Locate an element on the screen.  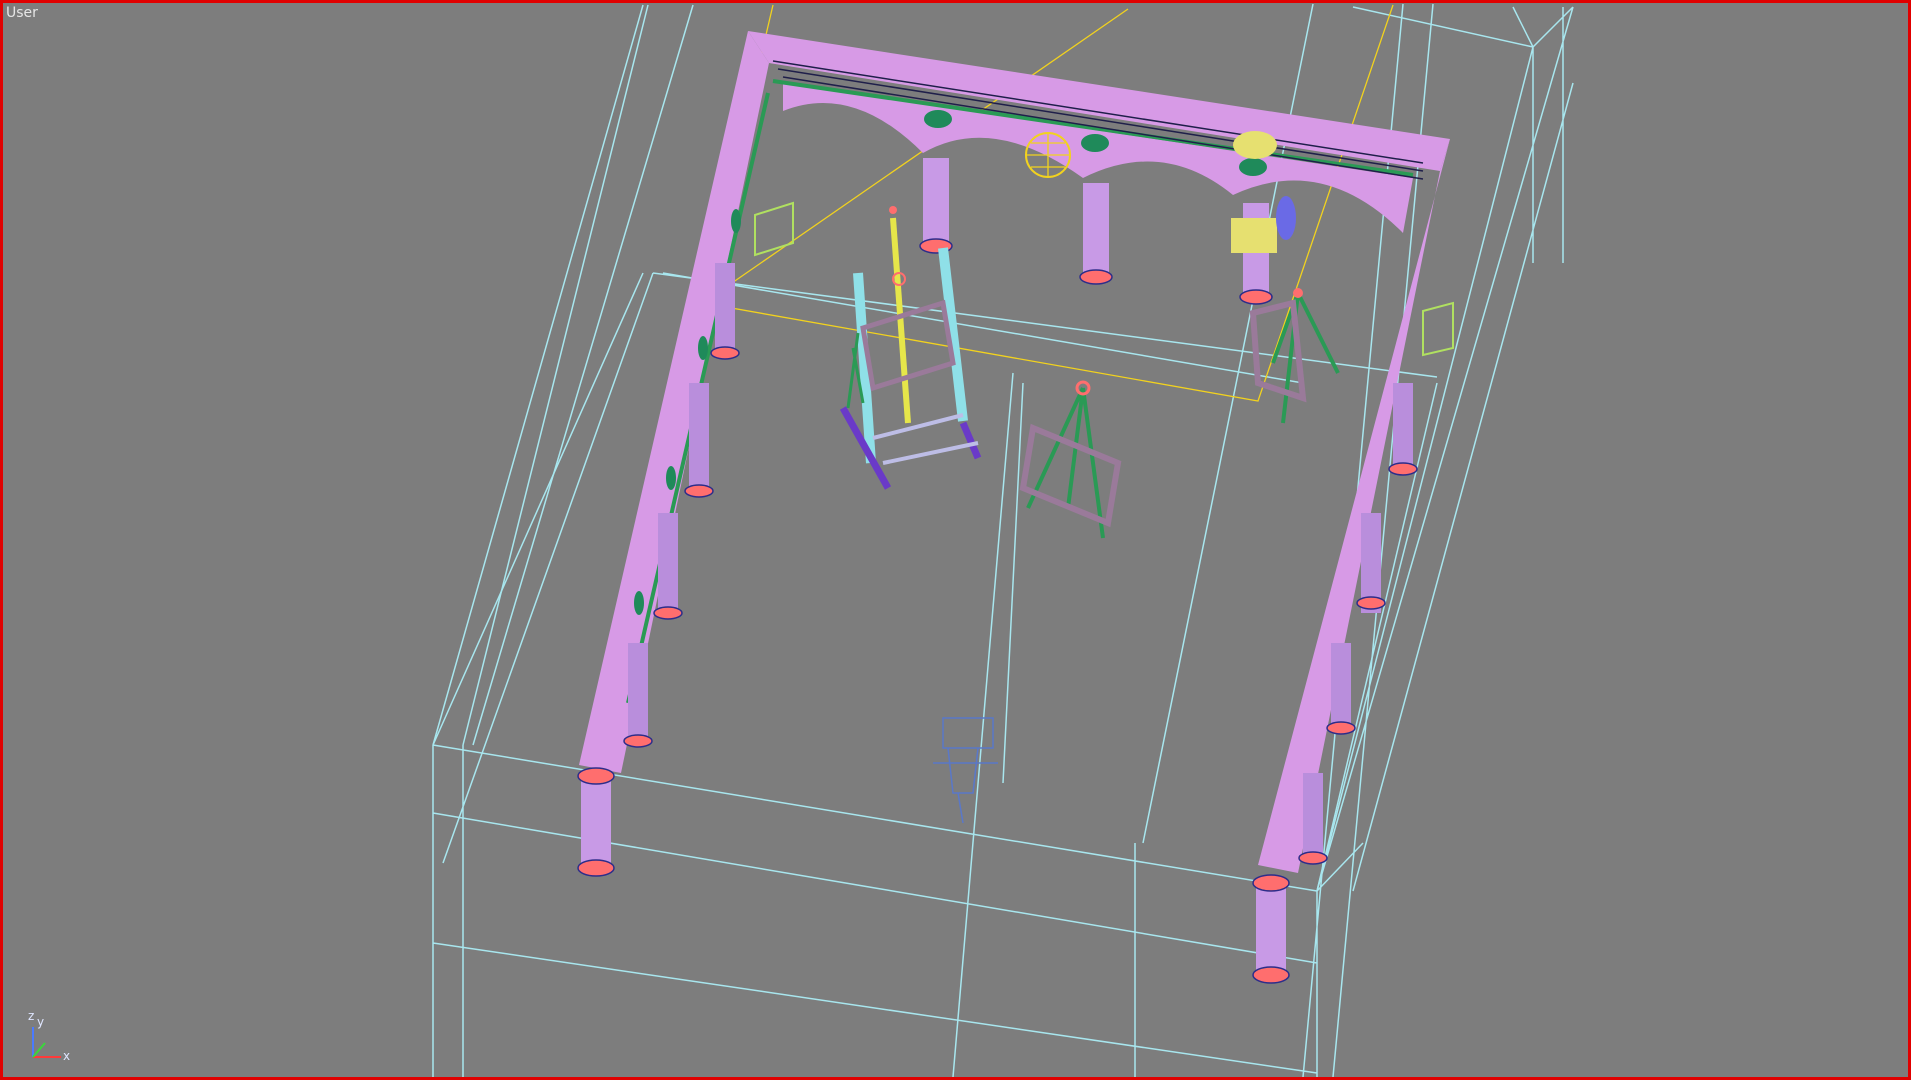
axis-gizmo: z y x is located at coordinates (53, 1039).